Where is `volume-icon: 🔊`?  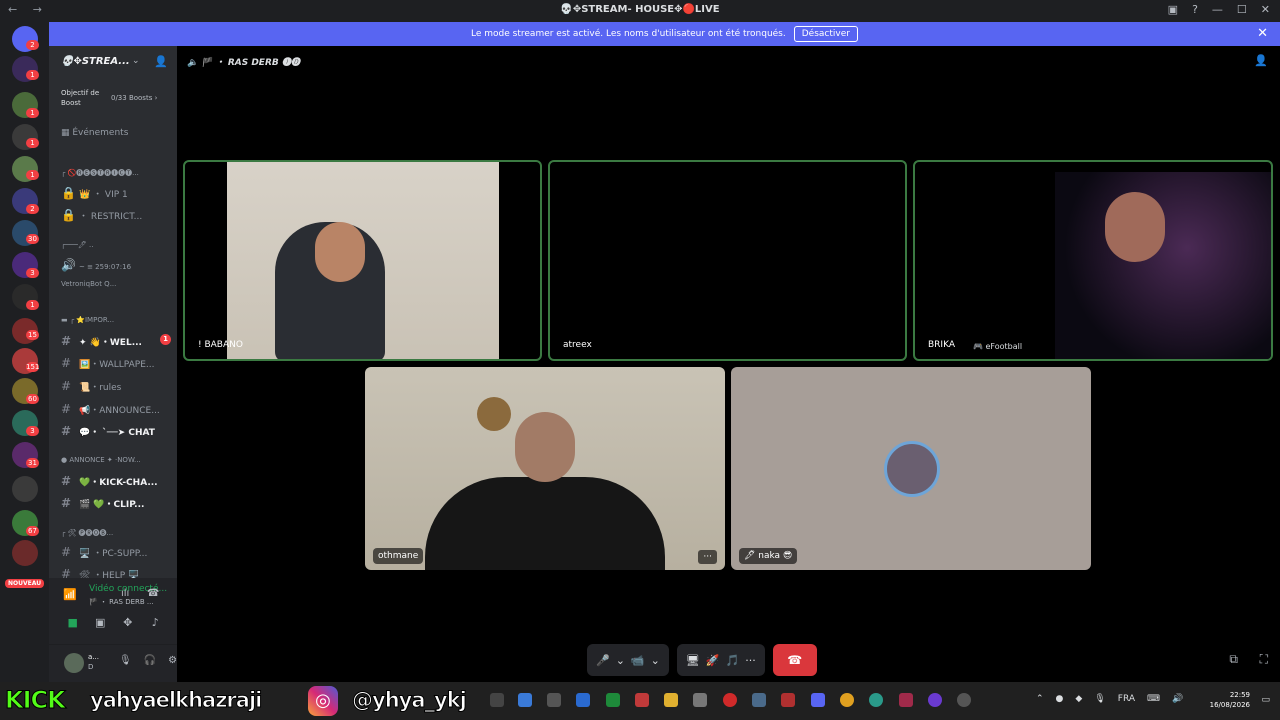 volume-icon: 🔊 is located at coordinates (1177, 699).